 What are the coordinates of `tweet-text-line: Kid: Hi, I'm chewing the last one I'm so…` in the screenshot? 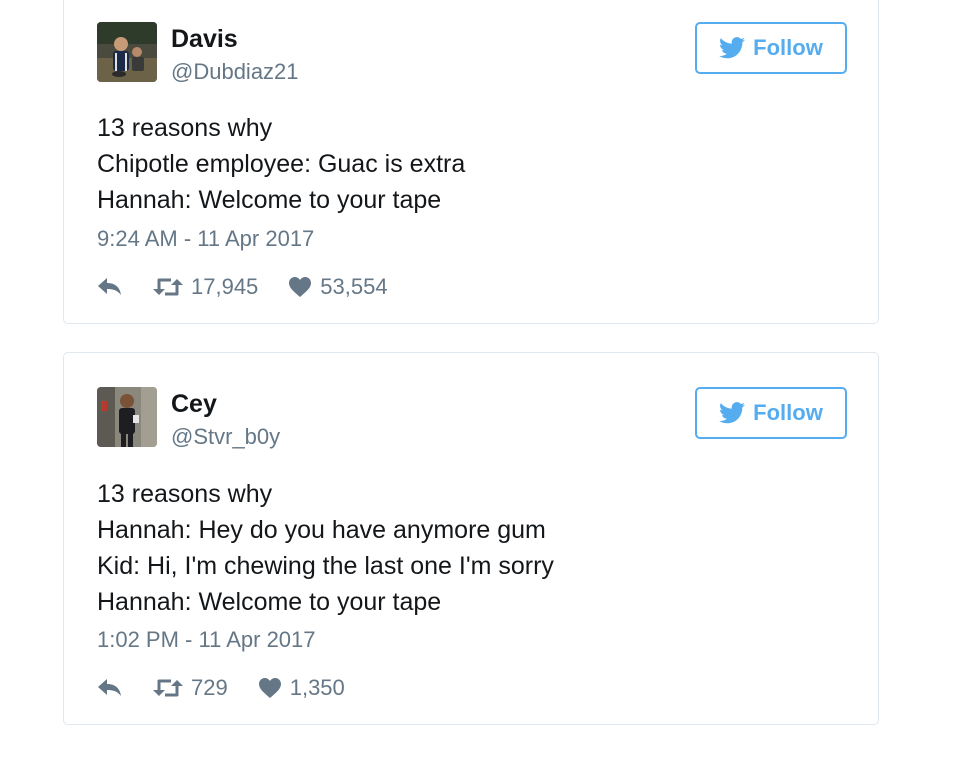 It's located at (325, 566).